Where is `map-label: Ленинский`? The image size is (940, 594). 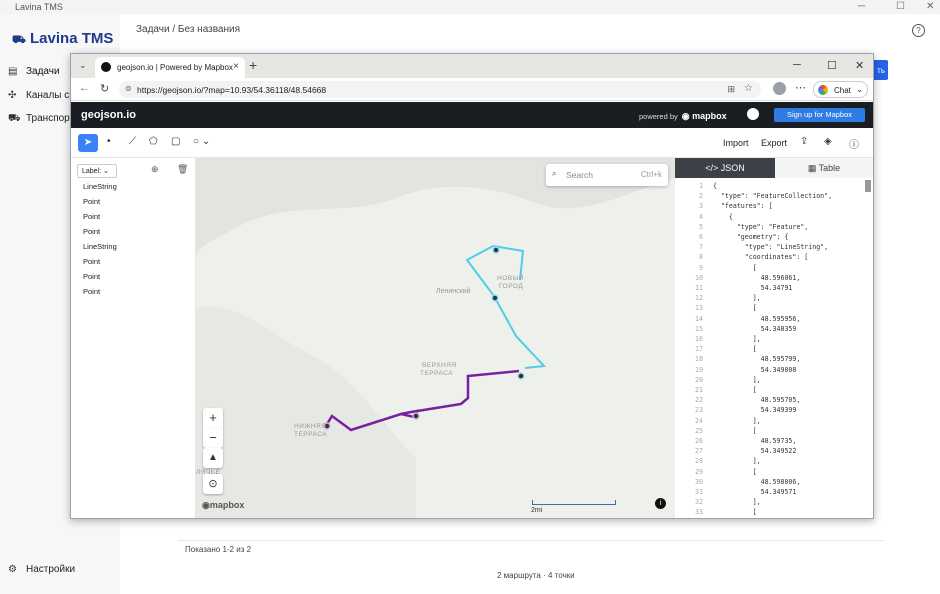
map-label: Ленинский is located at coordinates (453, 291).